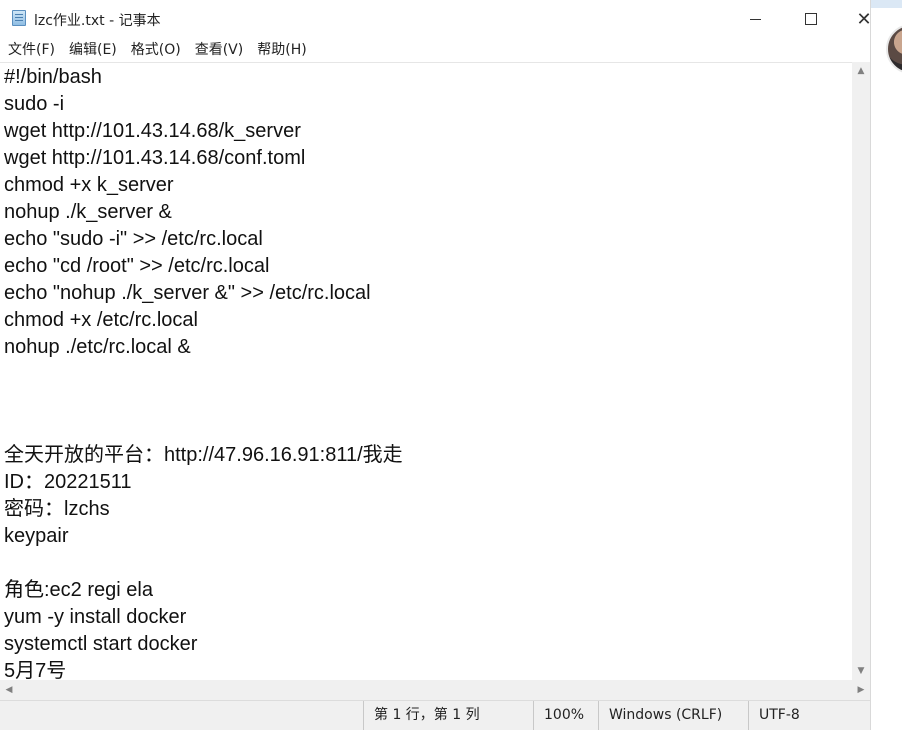 This screenshot has height=730, width=902. Describe the element at coordinates (448, 715) in the screenshot. I see `cursor-position: 第 1 行，第 1 列` at that location.